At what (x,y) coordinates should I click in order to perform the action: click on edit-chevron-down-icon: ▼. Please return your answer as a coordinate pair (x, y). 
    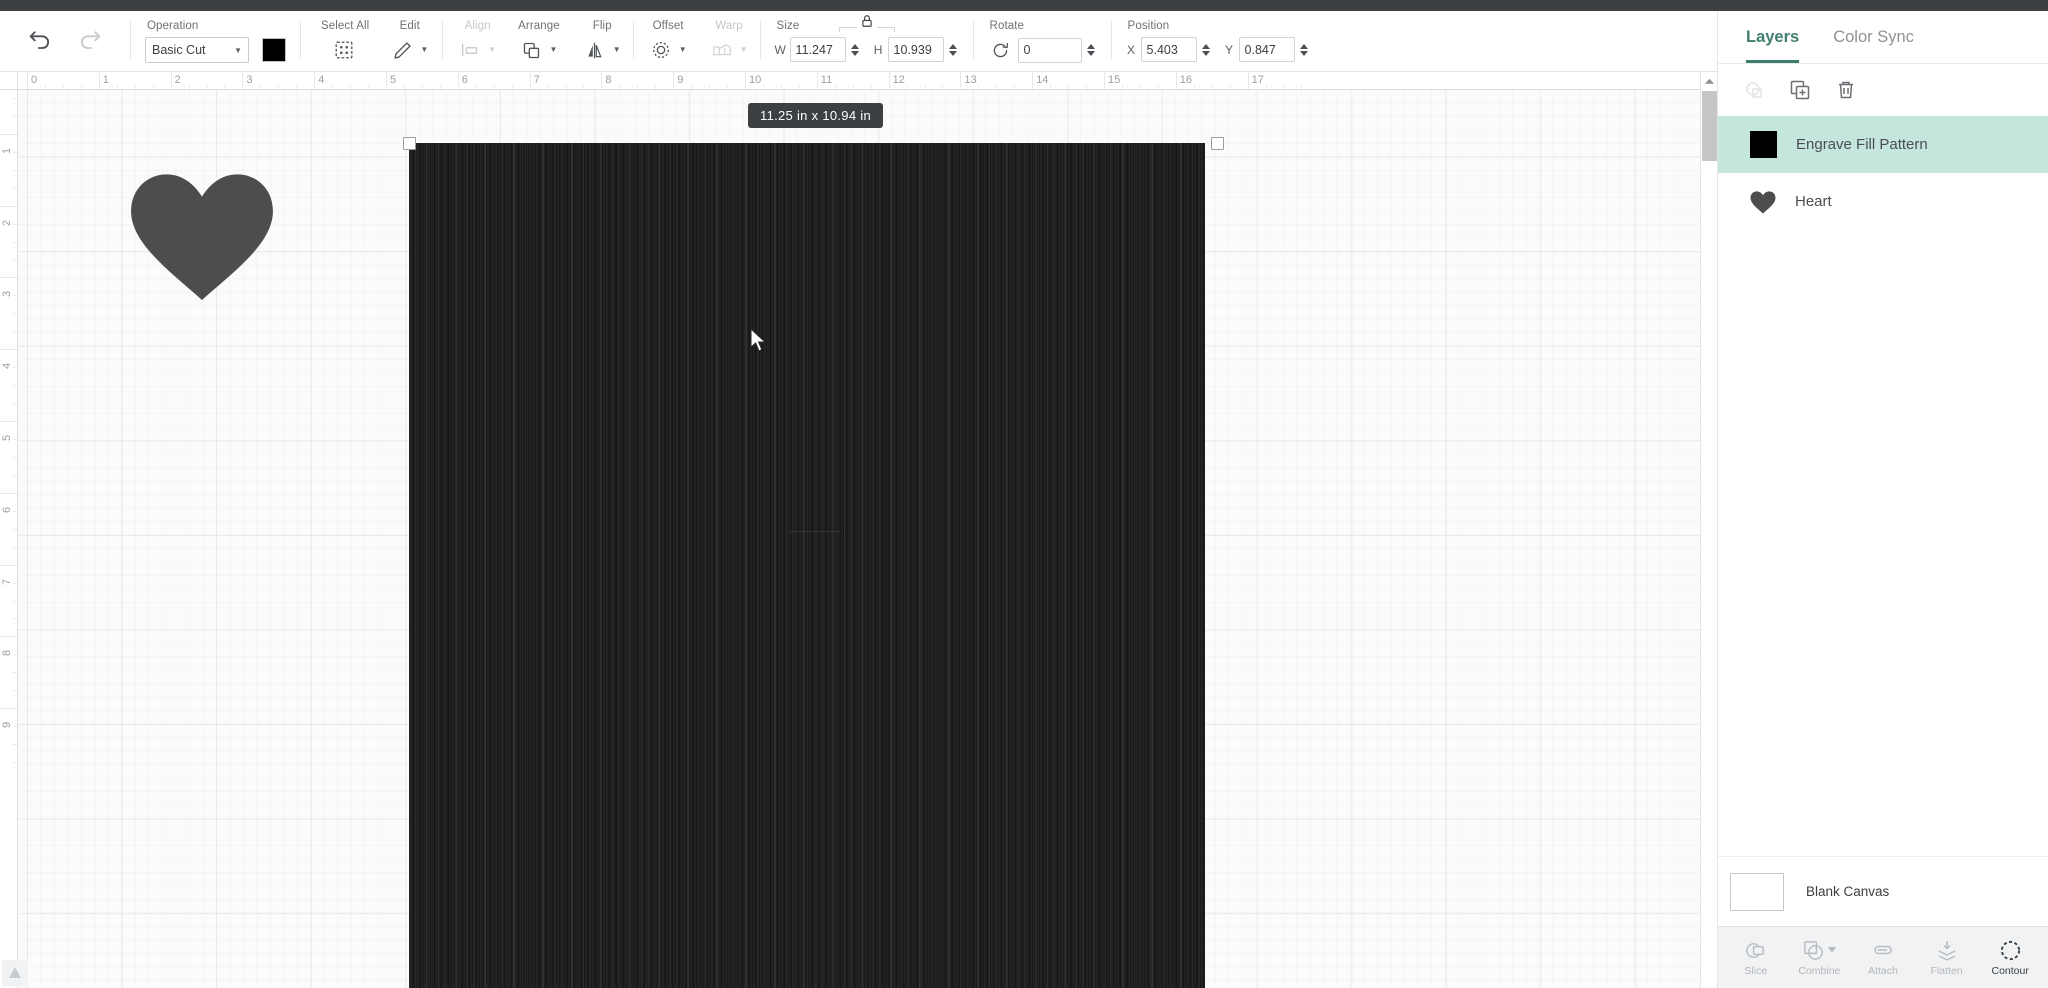
    Looking at the image, I should click on (424, 50).